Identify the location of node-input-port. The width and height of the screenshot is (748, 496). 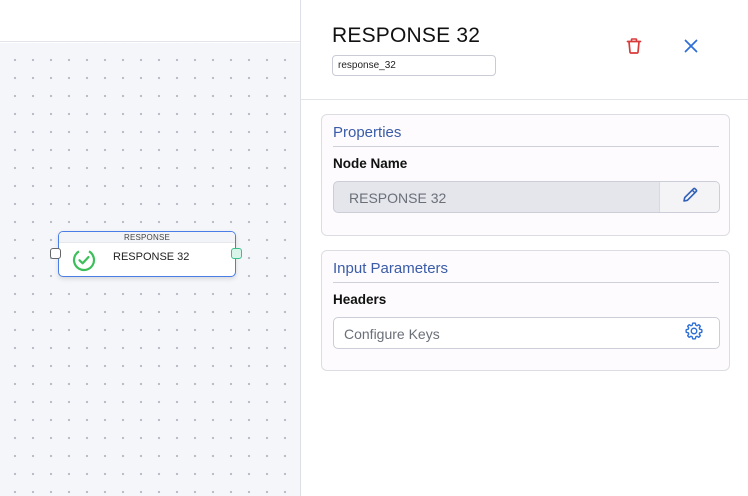
(55, 253).